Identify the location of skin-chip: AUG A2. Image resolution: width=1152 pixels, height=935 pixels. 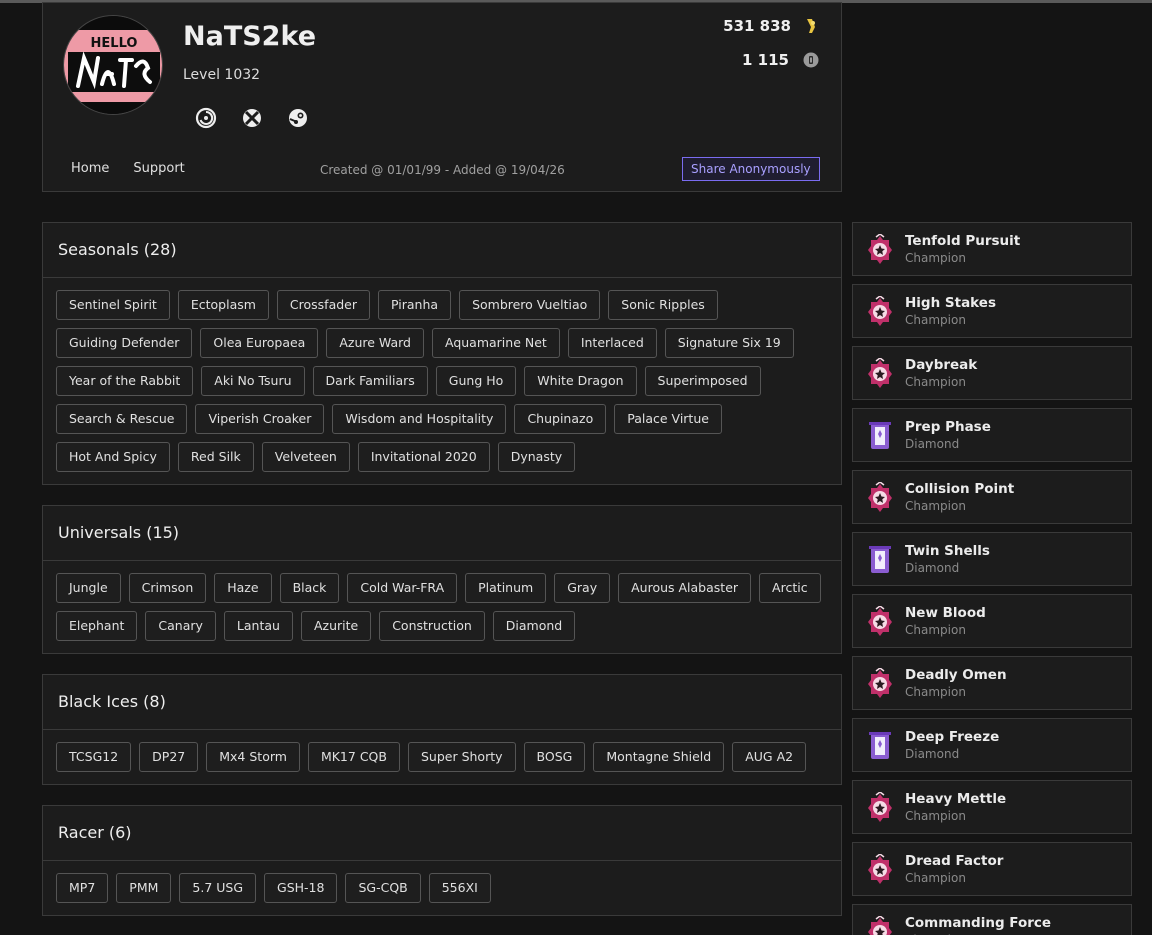
(769, 757).